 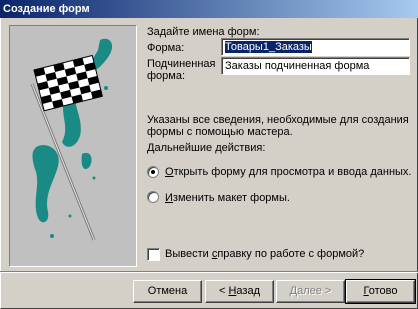 I want to click on open-form-radio, so click(x=153, y=172).